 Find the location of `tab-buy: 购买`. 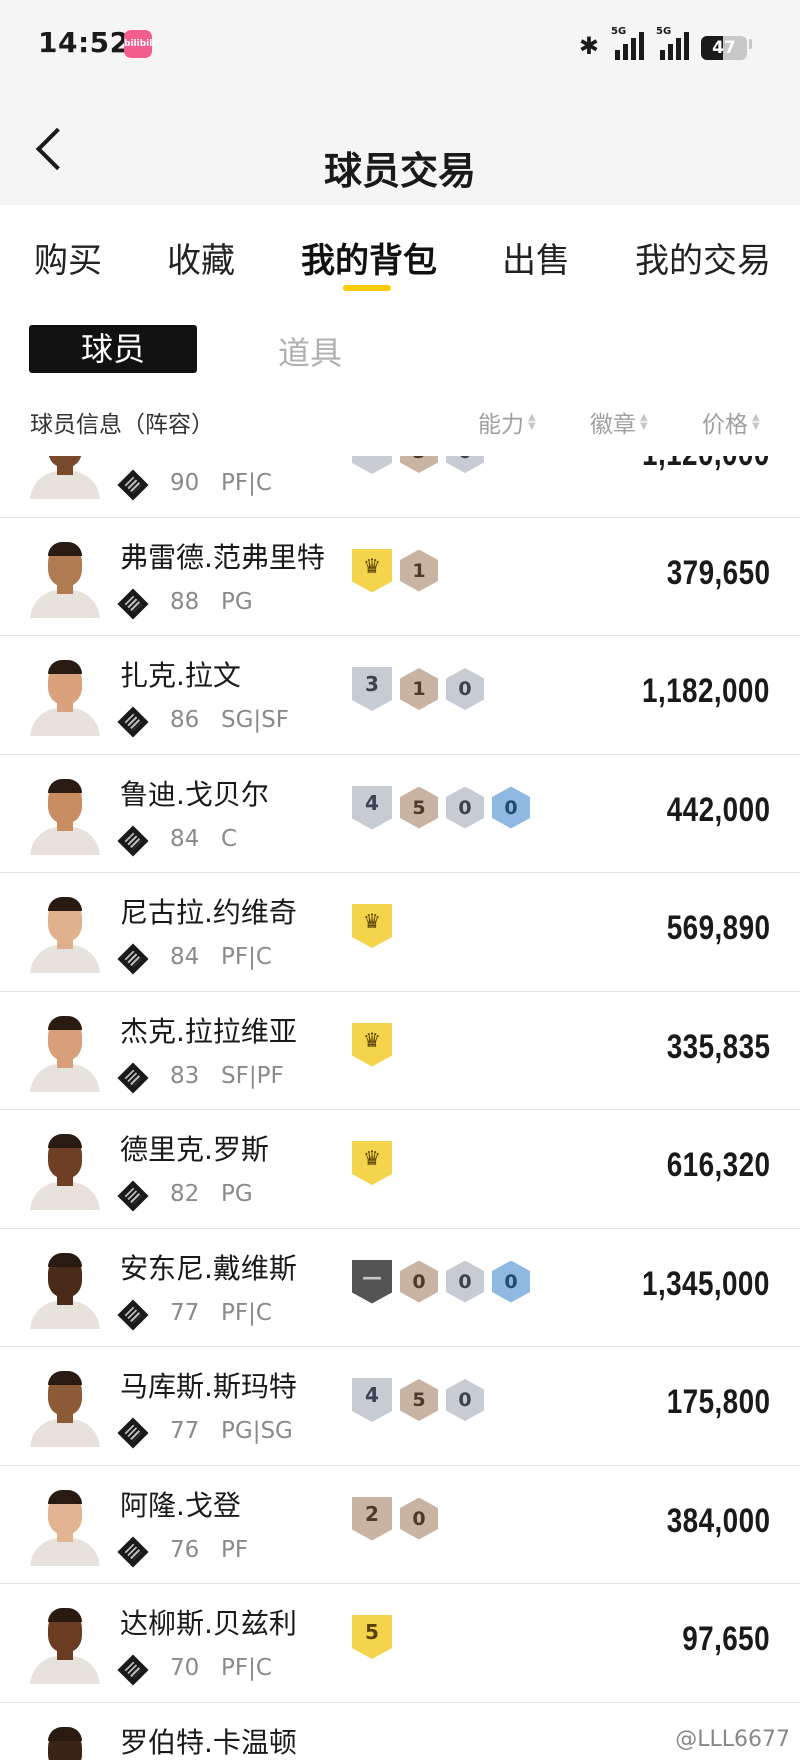

tab-buy: 购买 is located at coordinates (68, 257).